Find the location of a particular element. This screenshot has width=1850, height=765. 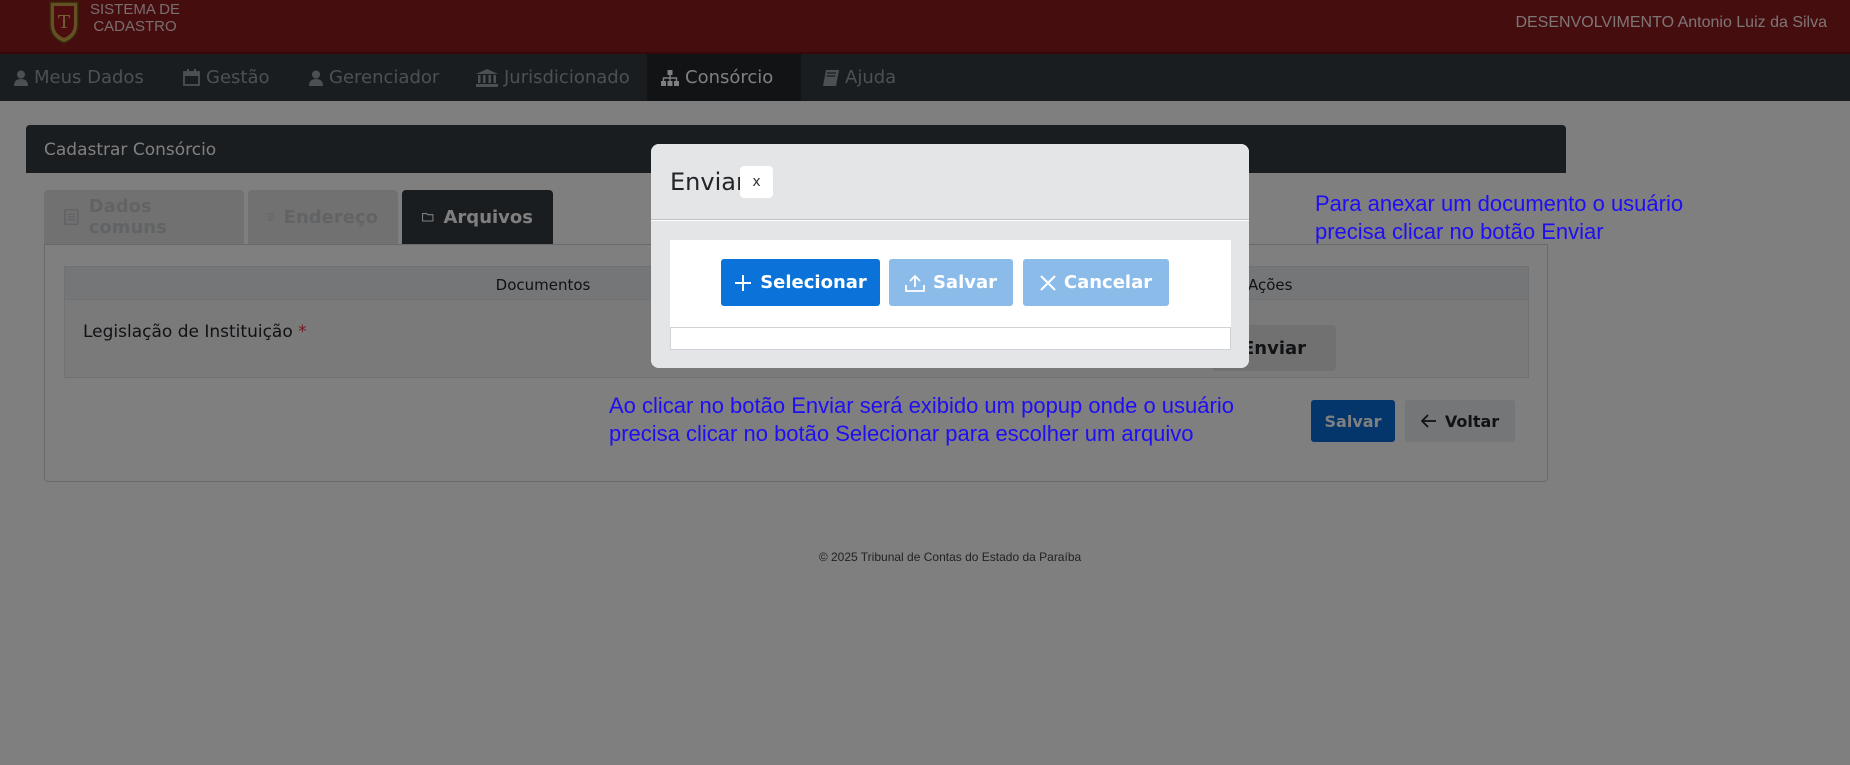

modal-close-button: x is located at coordinates (756, 182).